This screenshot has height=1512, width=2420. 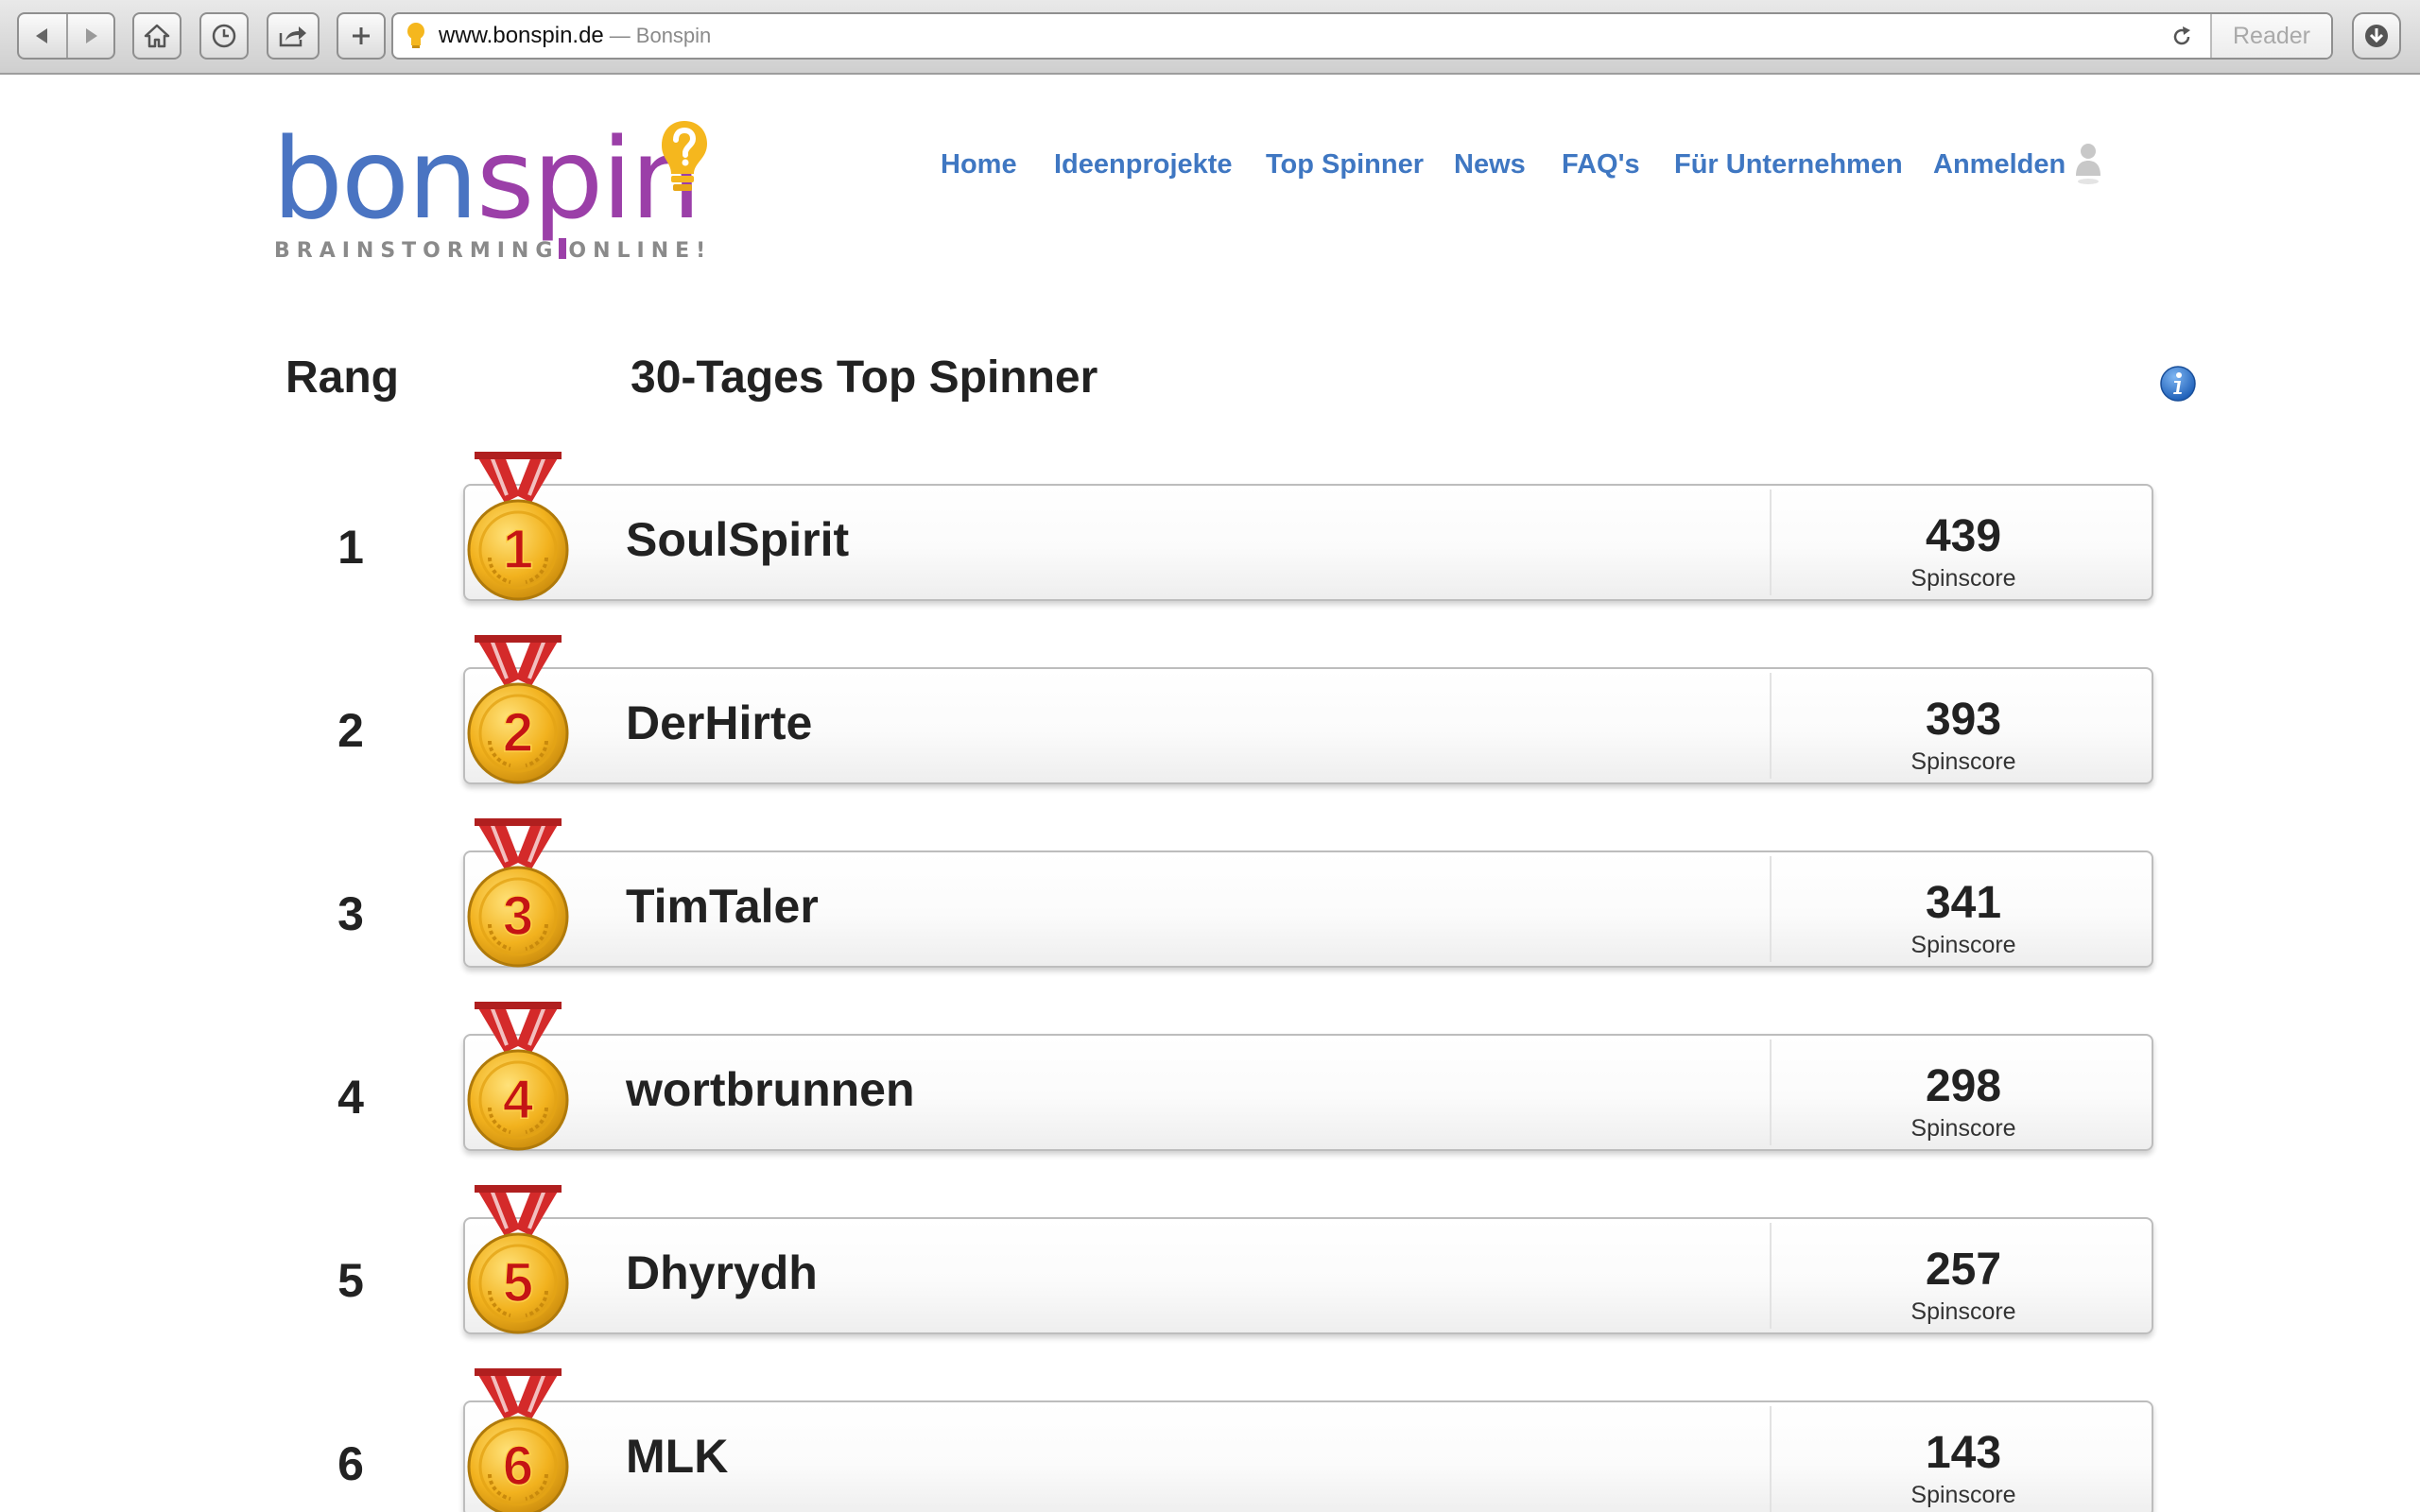 I want to click on nav-top-spinner: Top Spinner, so click(x=1345, y=164).